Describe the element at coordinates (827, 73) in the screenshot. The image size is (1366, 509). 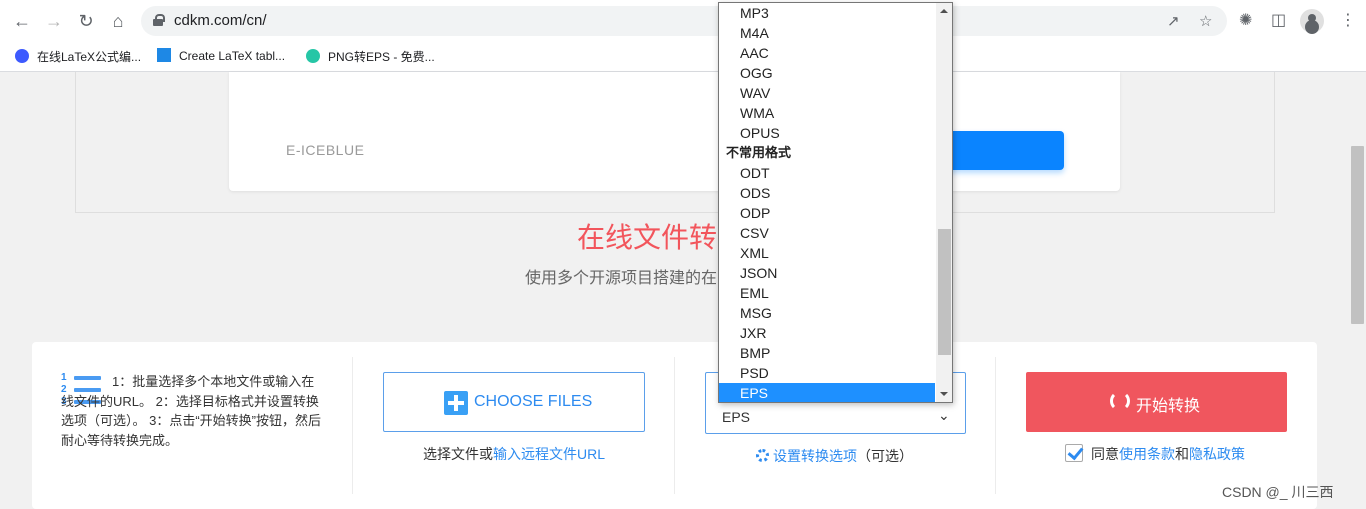
I see `format-option: OGG` at that location.